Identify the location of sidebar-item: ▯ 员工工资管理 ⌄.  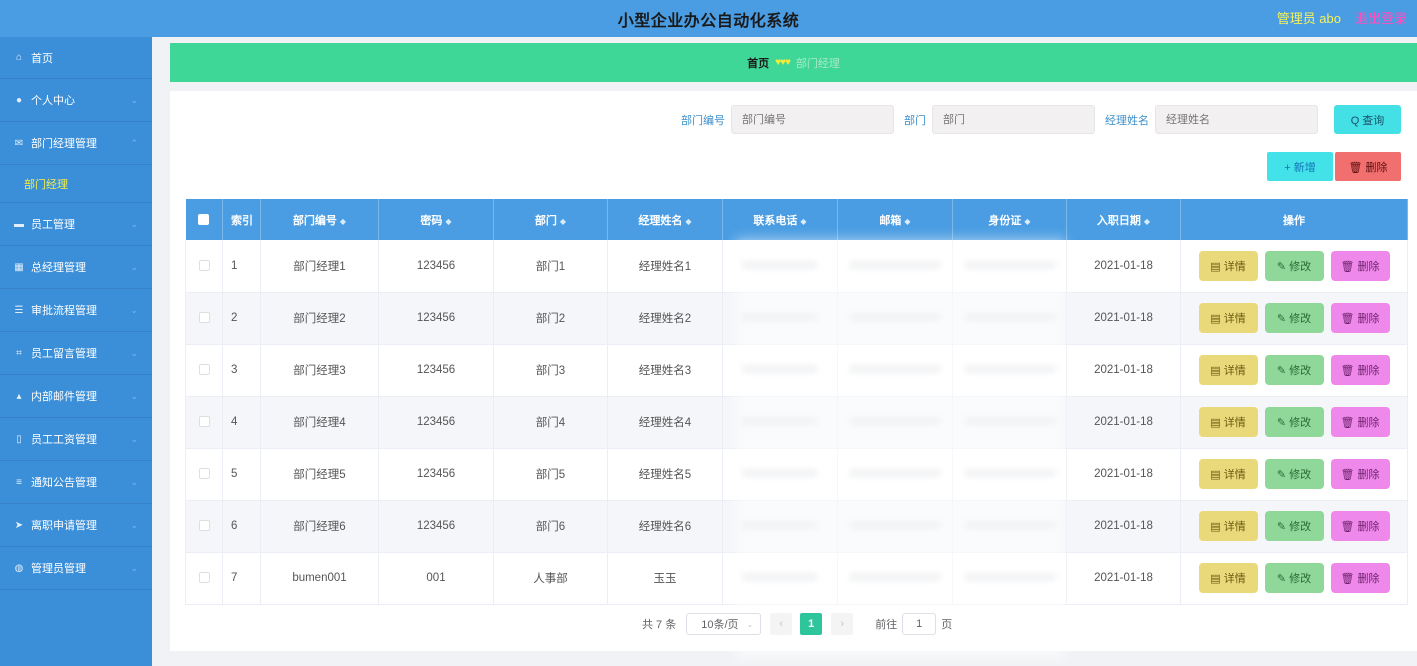
(76, 439).